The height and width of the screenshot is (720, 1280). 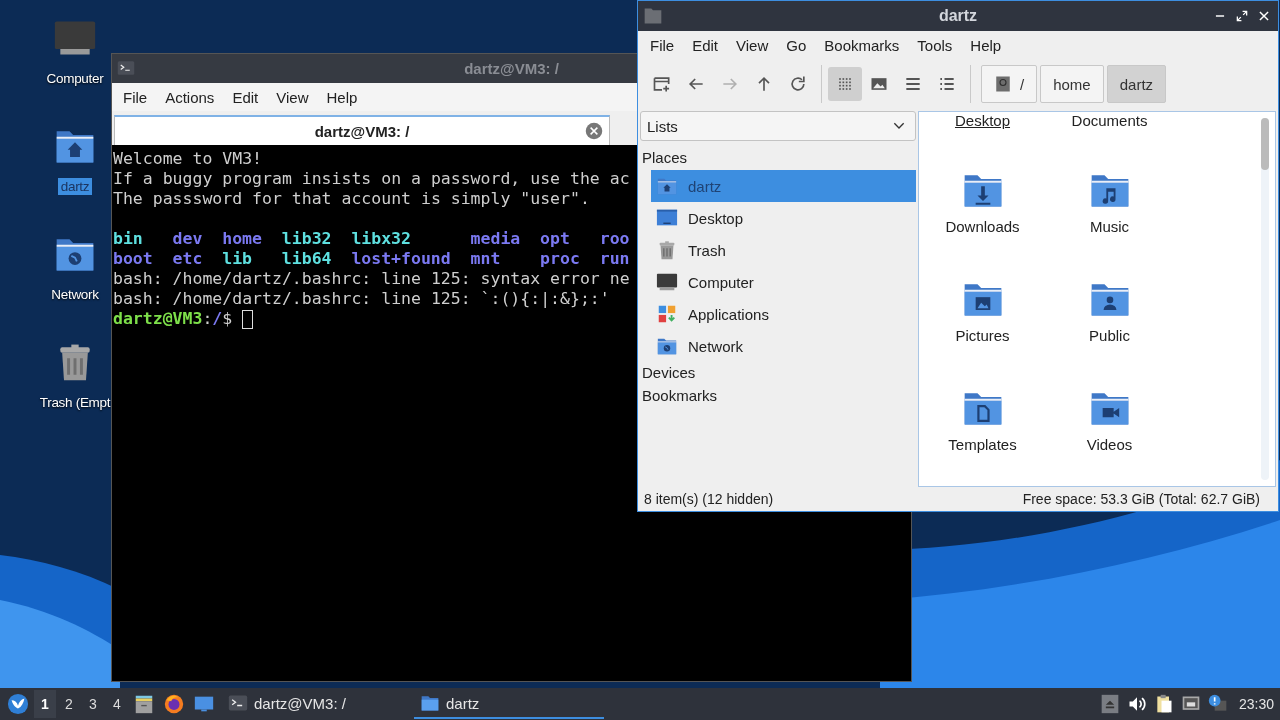 I want to click on window-title: dartz@VM3: /, so click(x=511, y=68).